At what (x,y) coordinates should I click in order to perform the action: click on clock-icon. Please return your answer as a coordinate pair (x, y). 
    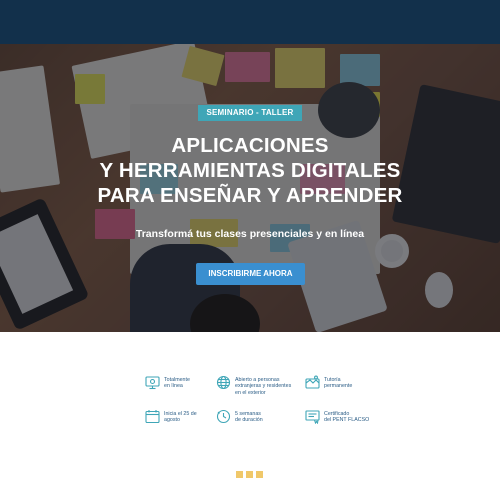
    Looking at the image, I should click on (223, 416).